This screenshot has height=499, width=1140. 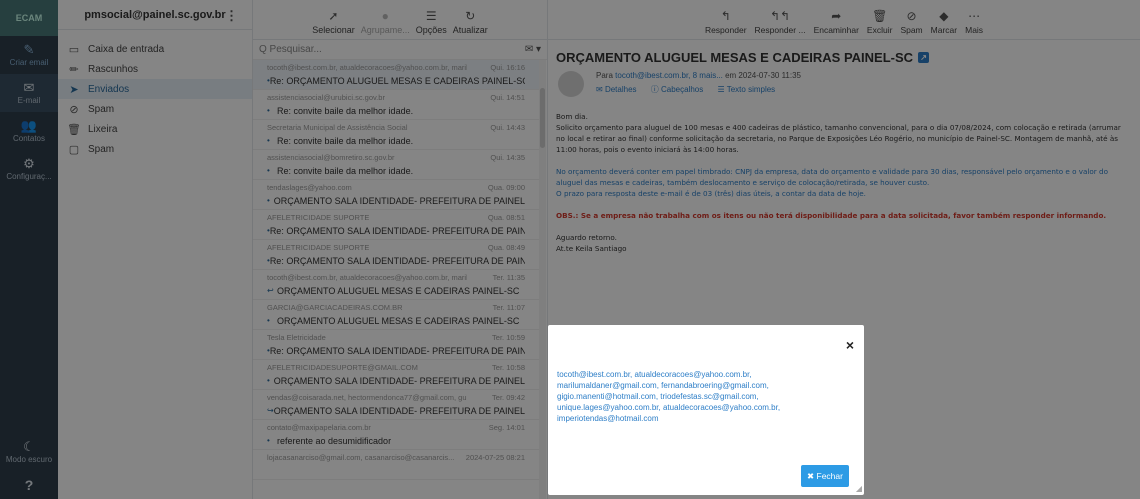 What do you see at coordinates (859, 488) in the screenshot?
I see `resize-grip-icon: ◢` at bounding box center [859, 488].